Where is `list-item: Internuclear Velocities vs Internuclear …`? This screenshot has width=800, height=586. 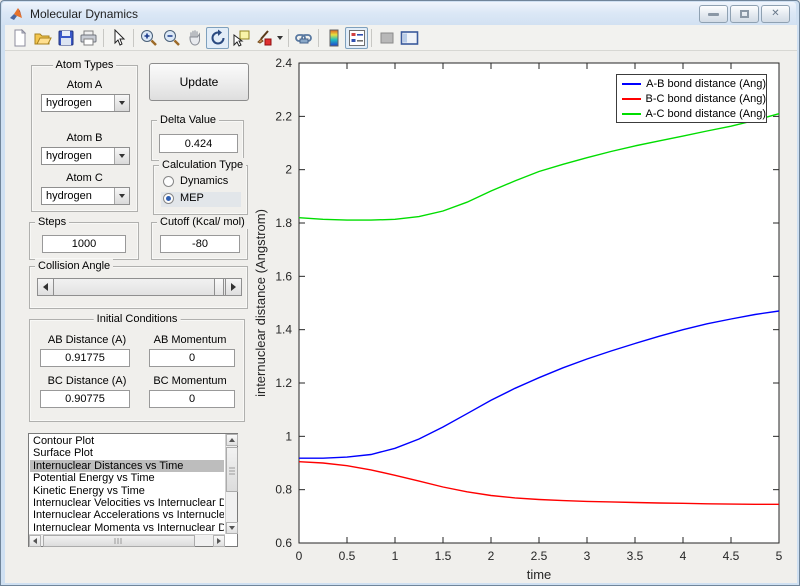
list-item: Internuclear Velocities vs Internuclear … is located at coordinates (127, 503).